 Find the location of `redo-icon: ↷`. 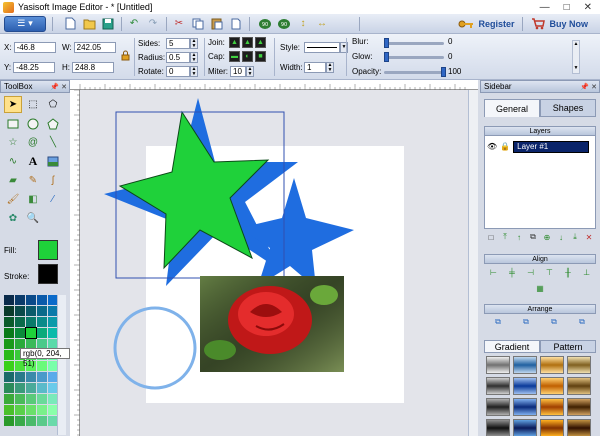

redo-icon: ↷ is located at coordinates (153, 24).